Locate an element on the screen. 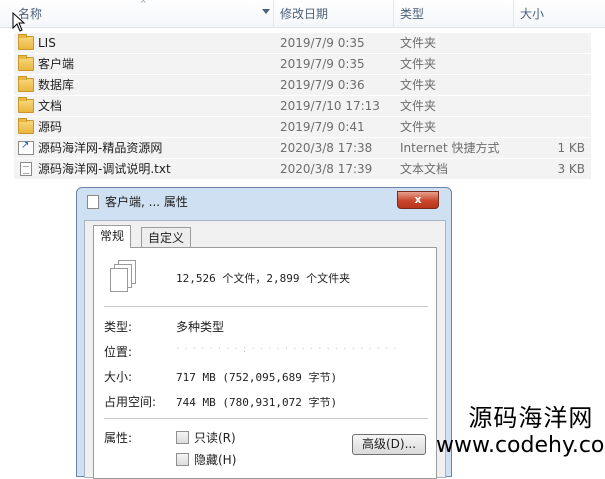 The image size is (605, 479). file-row-lis: LIS 2019/7/9 0:35 文件夹 is located at coordinates (302, 43).